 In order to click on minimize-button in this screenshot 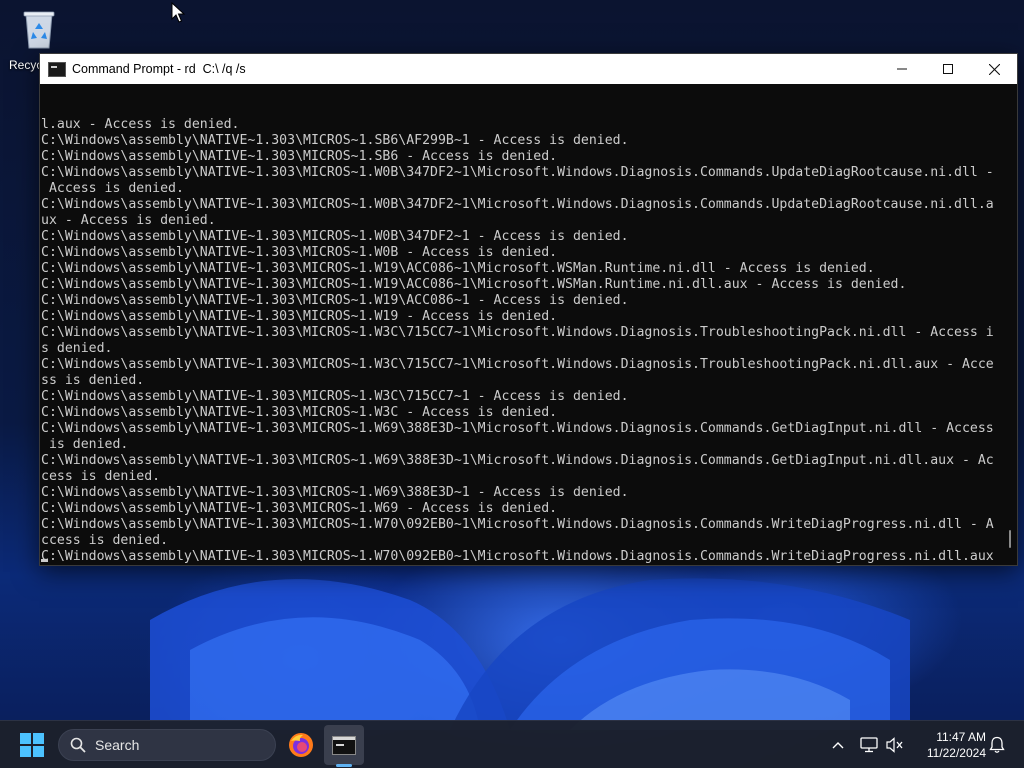, I will do `click(902, 69)`.